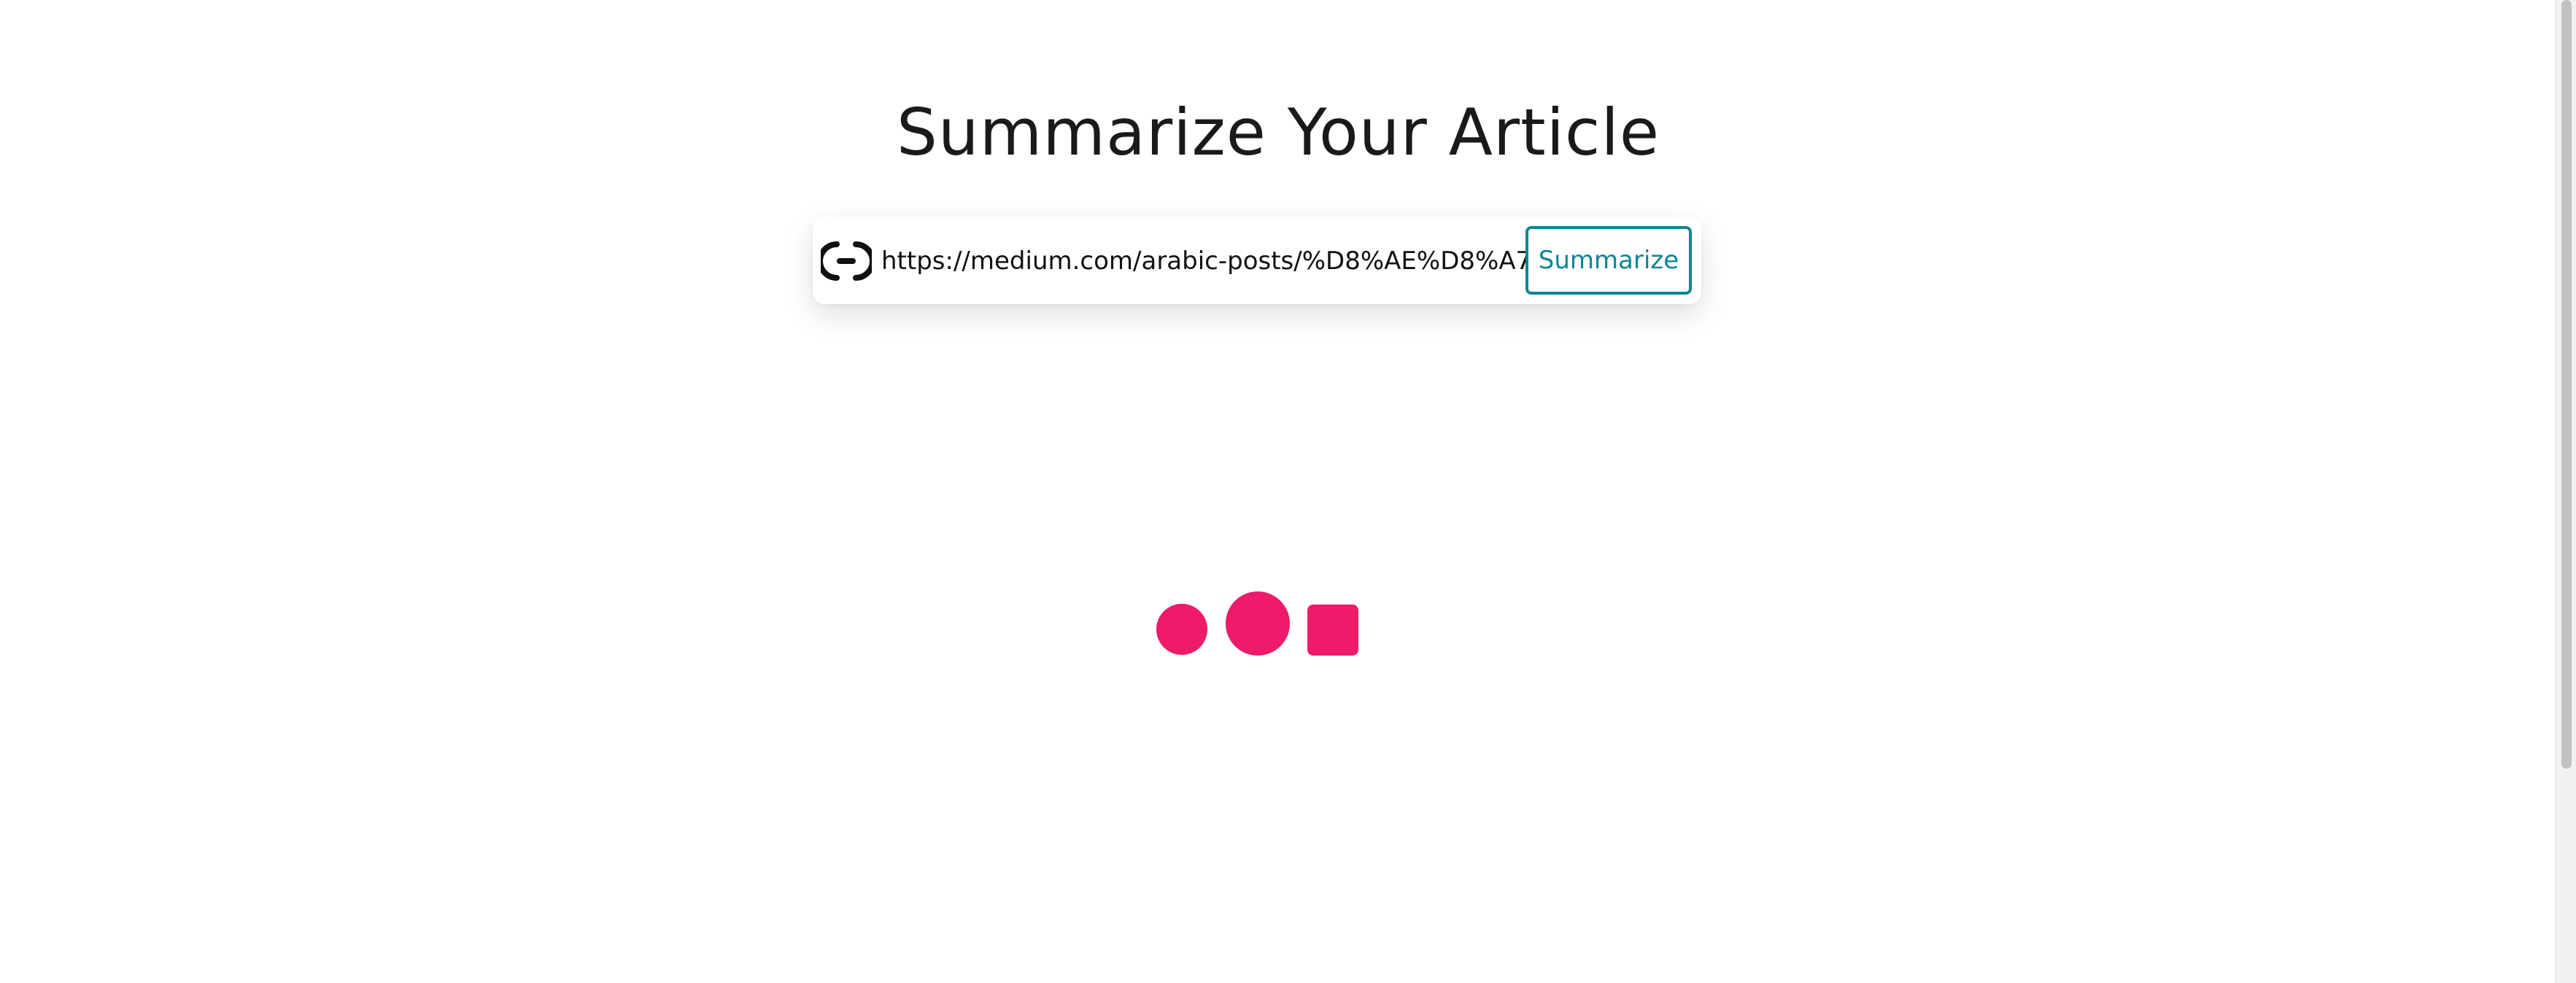 This screenshot has width=2576, height=983. What do you see at coordinates (2566, 384) in the screenshot?
I see `scrollbar-thumb` at bounding box center [2566, 384].